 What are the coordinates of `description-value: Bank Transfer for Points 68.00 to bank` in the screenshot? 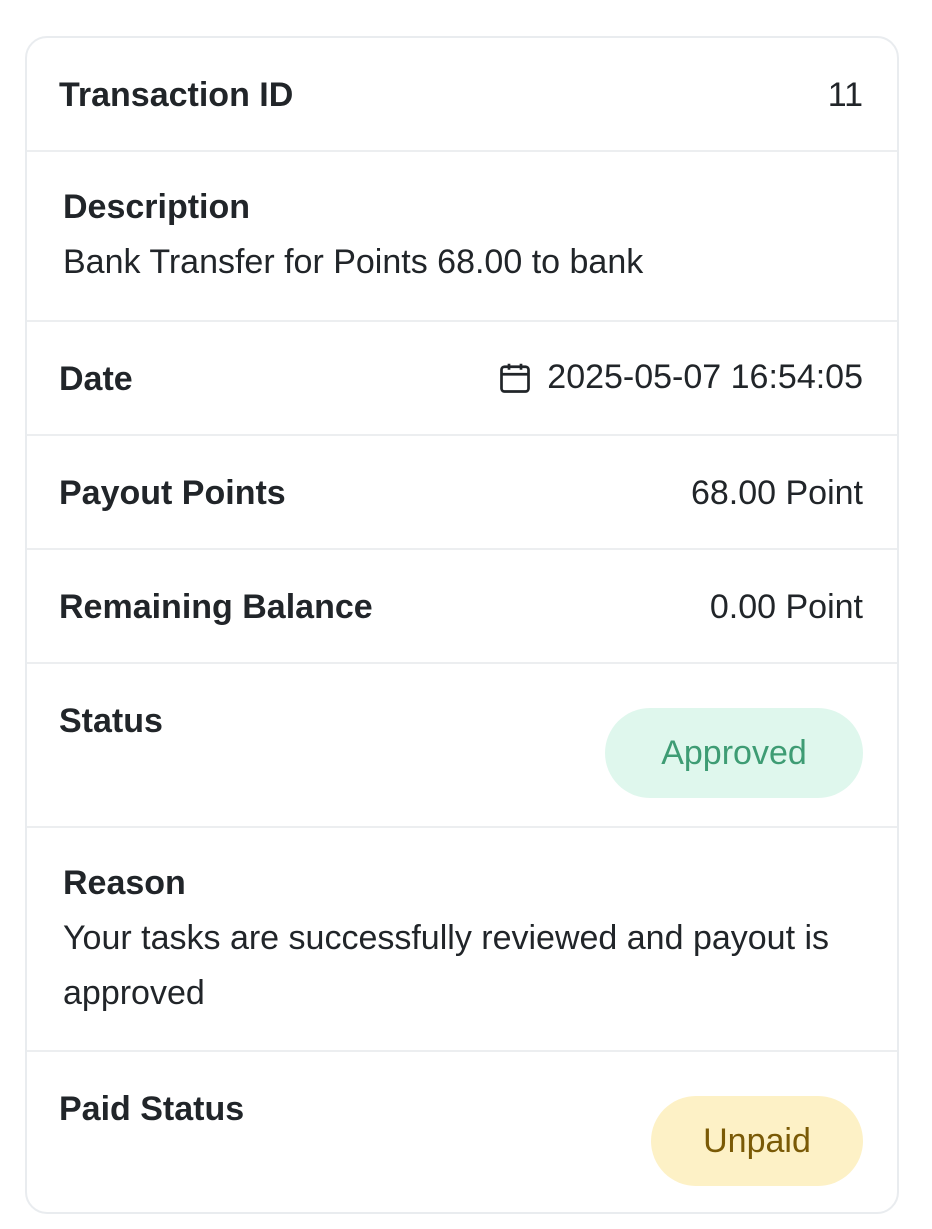 It's located at (353, 262).